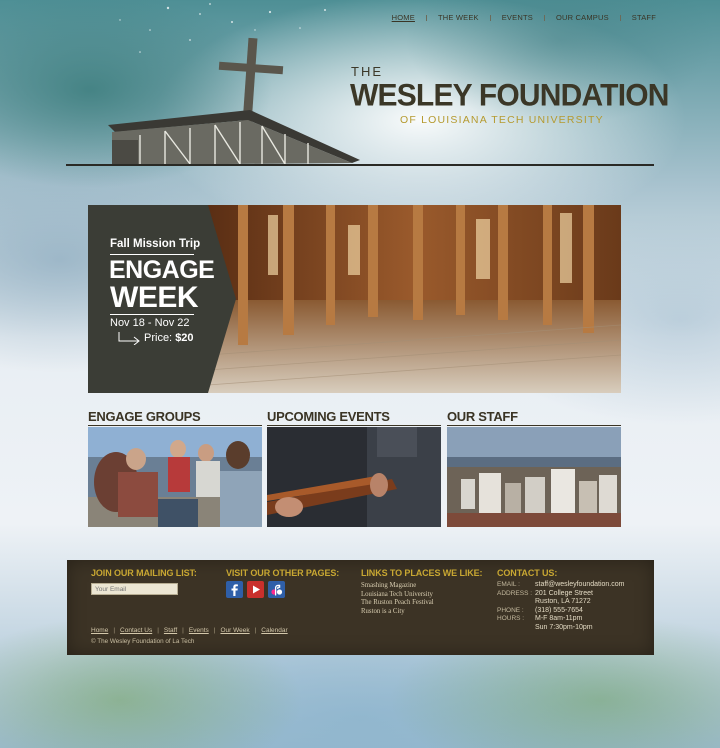  I want to click on contact-email: staff@wesleyfoundation.com, so click(579, 585).